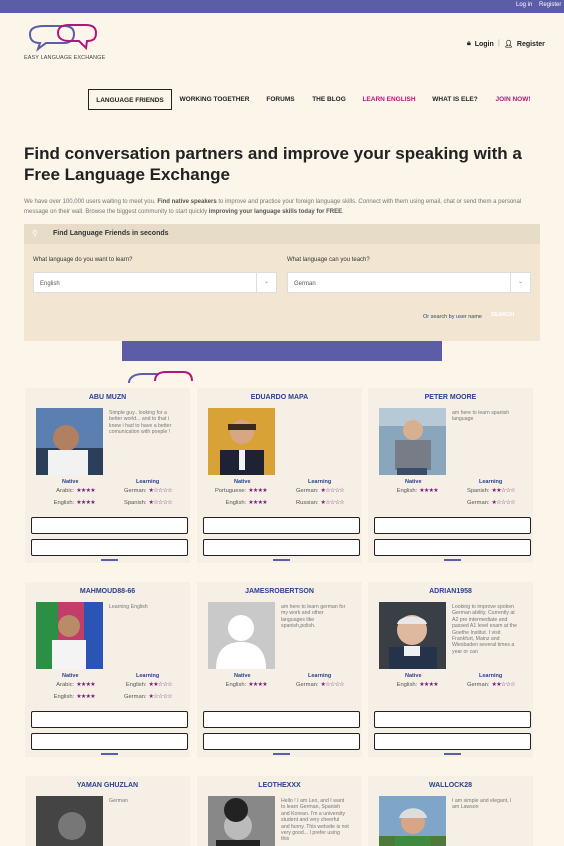 Image resolution: width=564 pixels, height=846 pixels. I want to click on login-button: 🔒︎ Login, so click(480, 44).